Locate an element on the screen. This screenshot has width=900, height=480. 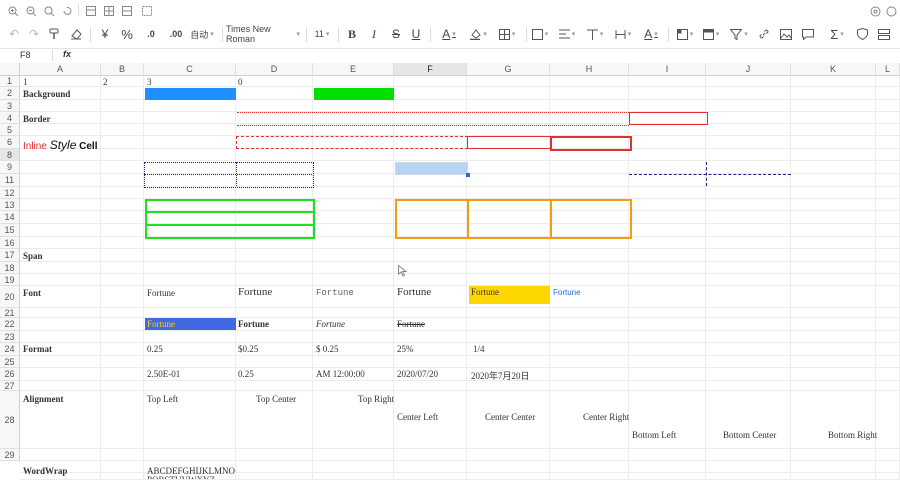
settings-icon is located at coordinates (875, 11).